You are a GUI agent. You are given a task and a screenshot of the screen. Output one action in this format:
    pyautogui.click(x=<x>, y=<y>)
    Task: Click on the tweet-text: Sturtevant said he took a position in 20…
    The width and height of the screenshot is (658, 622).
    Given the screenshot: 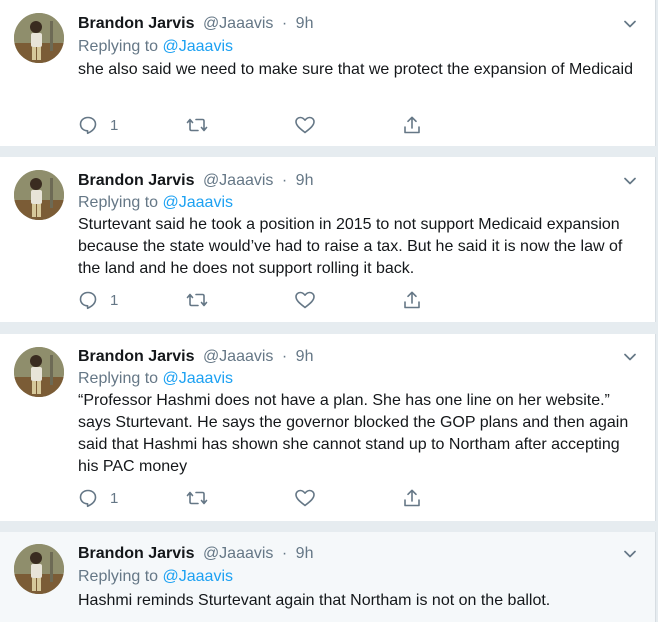 What is the action you would take?
    pyautogui.click(x=350, y=246)
    